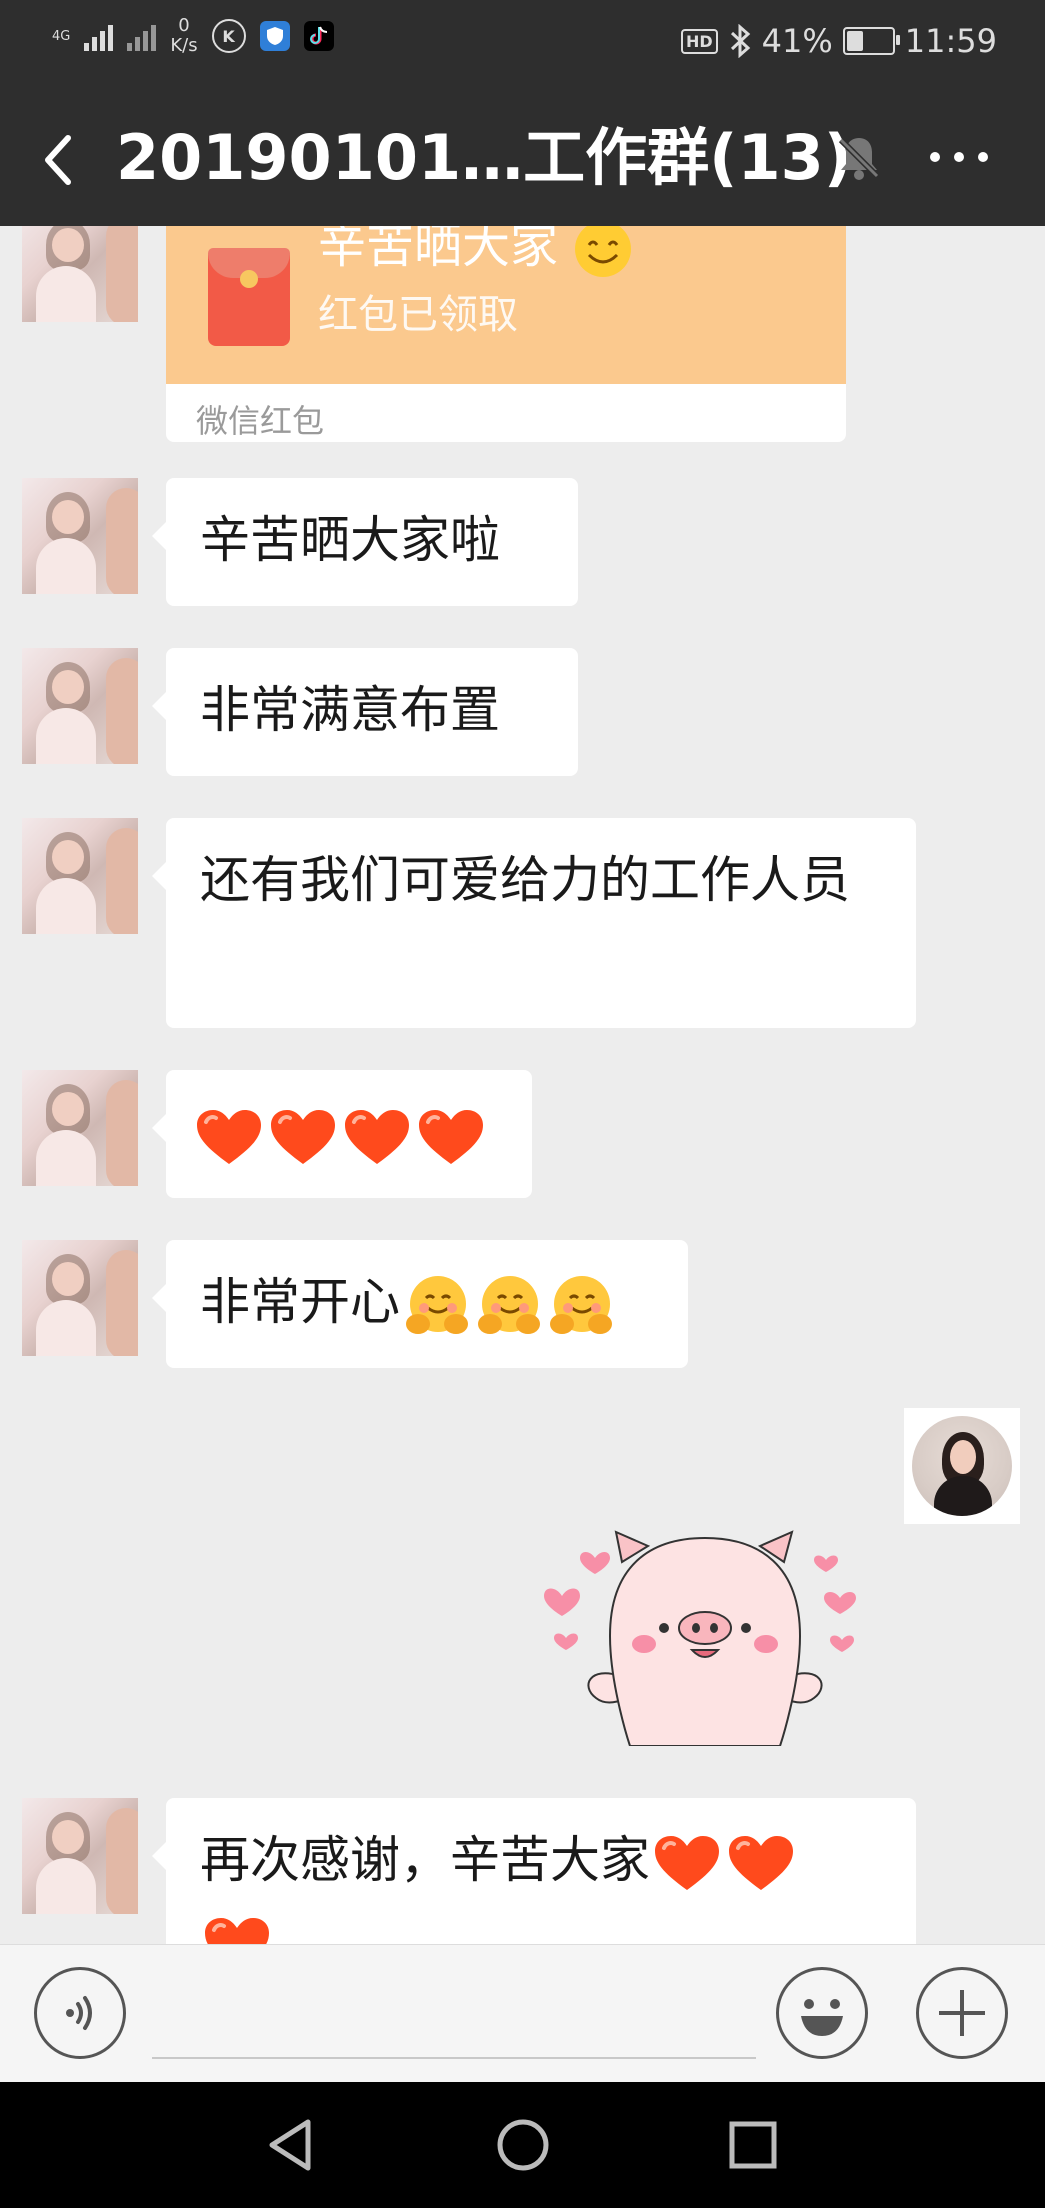  I want to click on voice-input-button, so click(80, 2013).